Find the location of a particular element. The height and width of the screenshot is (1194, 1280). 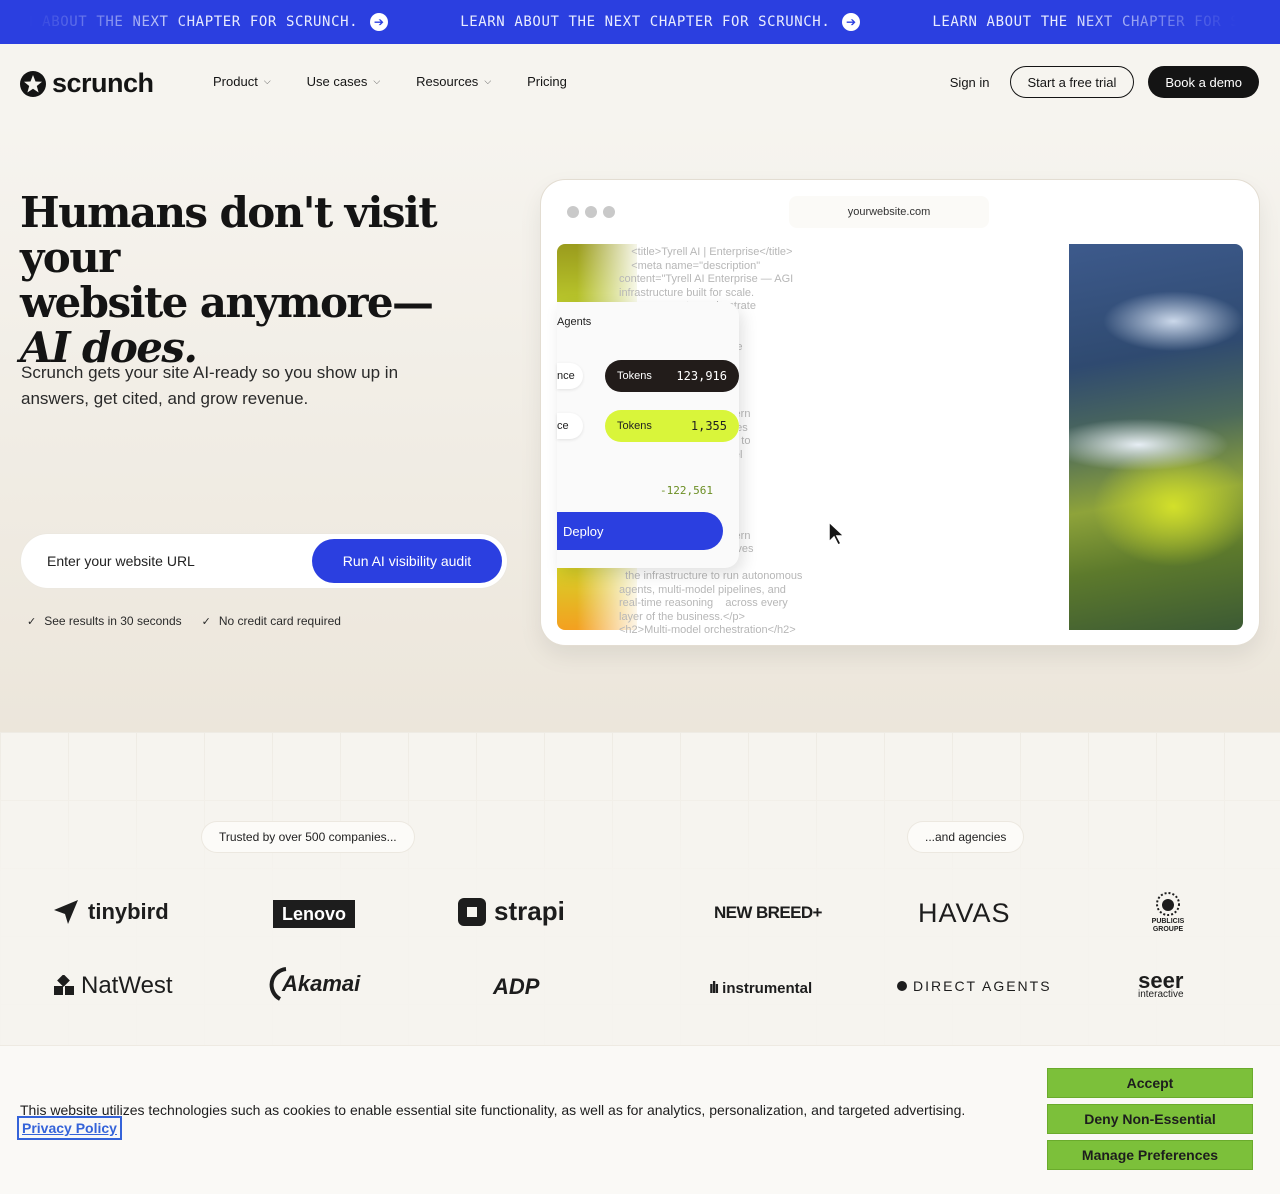

book-demo-button: Book a demo is located at coordinates (1203, 82).